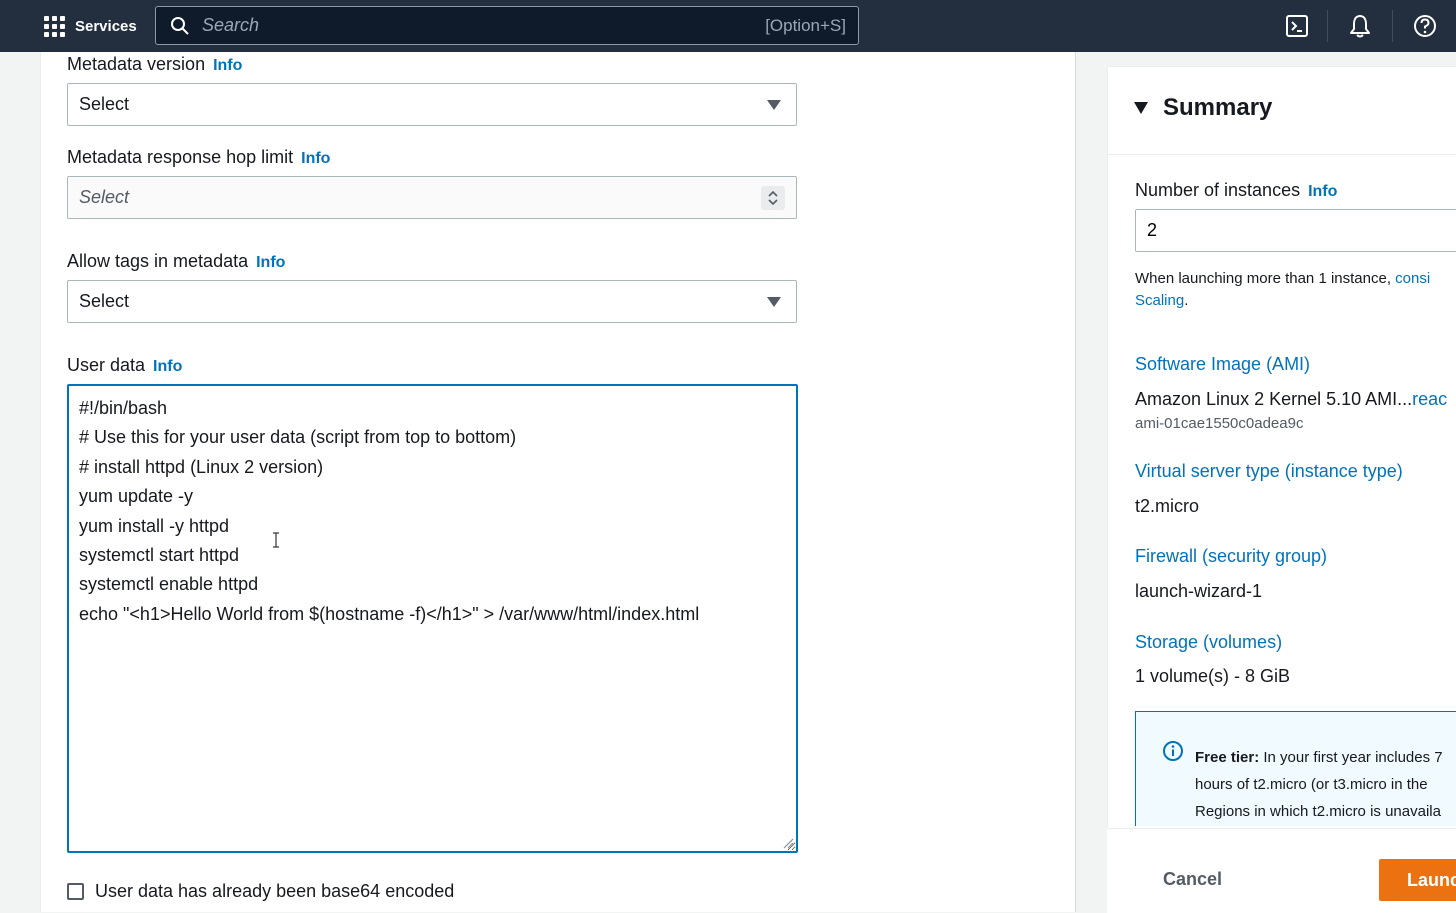 The height and width of the screenshot is (913, 1456). I want to click on storage-value: 1 volume(s) - 8 GiB, so click(1213, 676).